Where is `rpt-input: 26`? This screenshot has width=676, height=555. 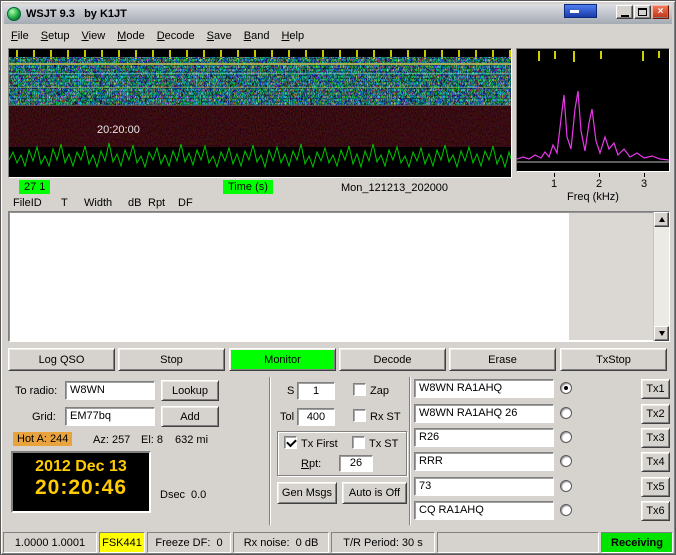 rpt-input: 26 is located at coordinates (356, 463).